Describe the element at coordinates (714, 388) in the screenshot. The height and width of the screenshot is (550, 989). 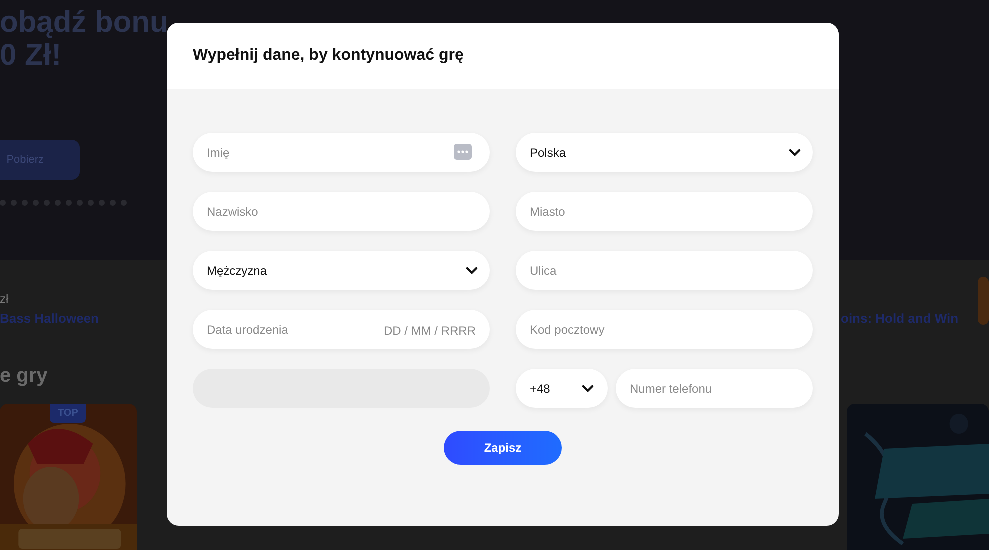
I see `phone-field: Numer telefonu` at that location.